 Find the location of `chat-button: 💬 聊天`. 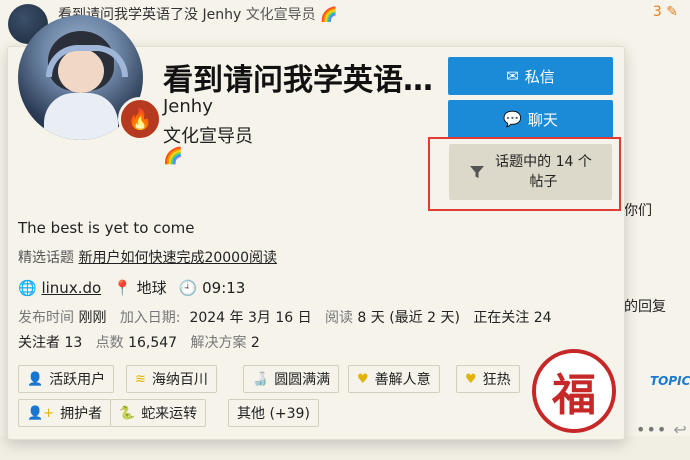

chat-button: 💬 聊天 is located at coordinates (530, 119).